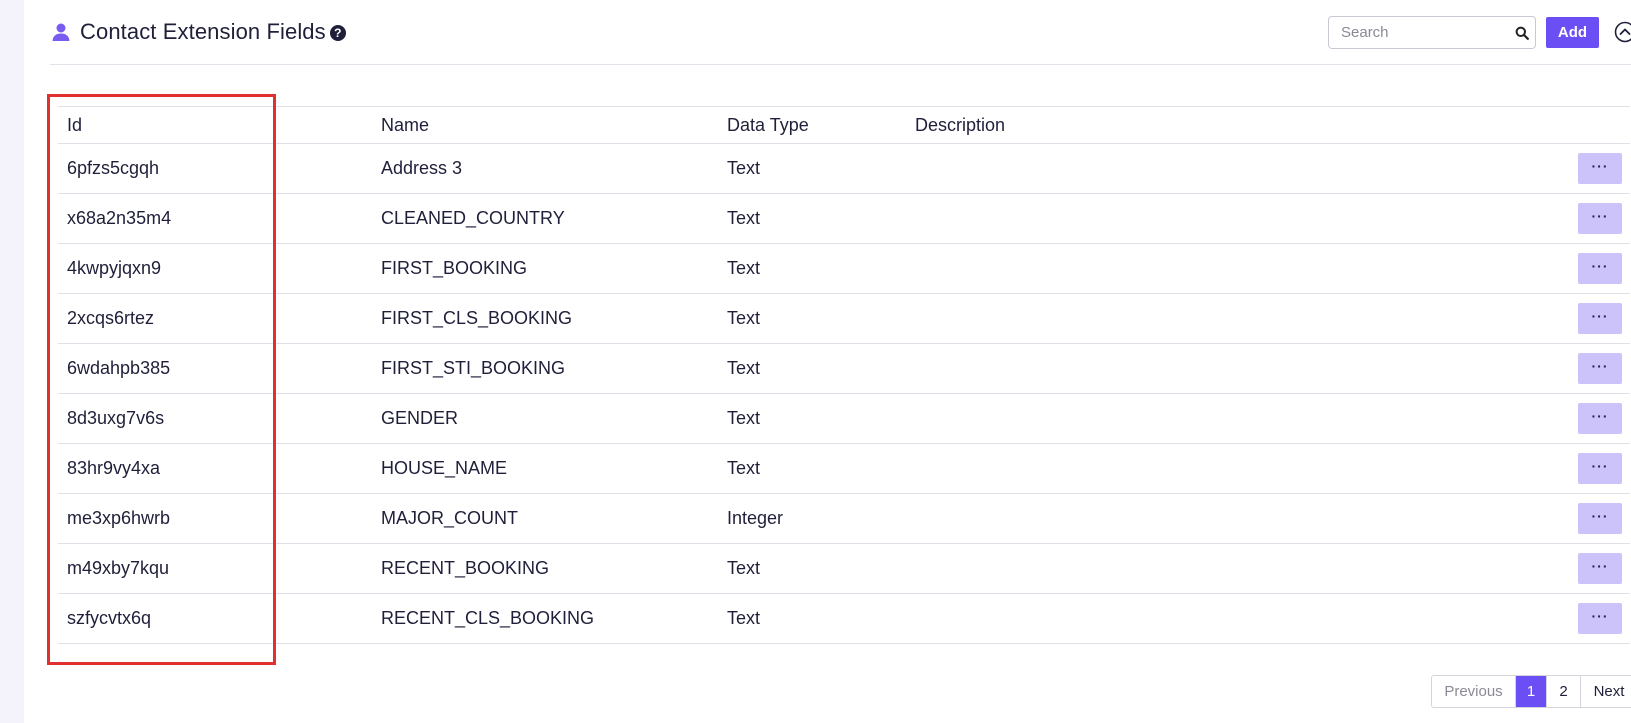 This screenshot has width=1631, height=723. What do you see at coordinates (119, 218) in the screenshot?
I see `row-id: x68a2n35m4` at bounding box center [119, 218].